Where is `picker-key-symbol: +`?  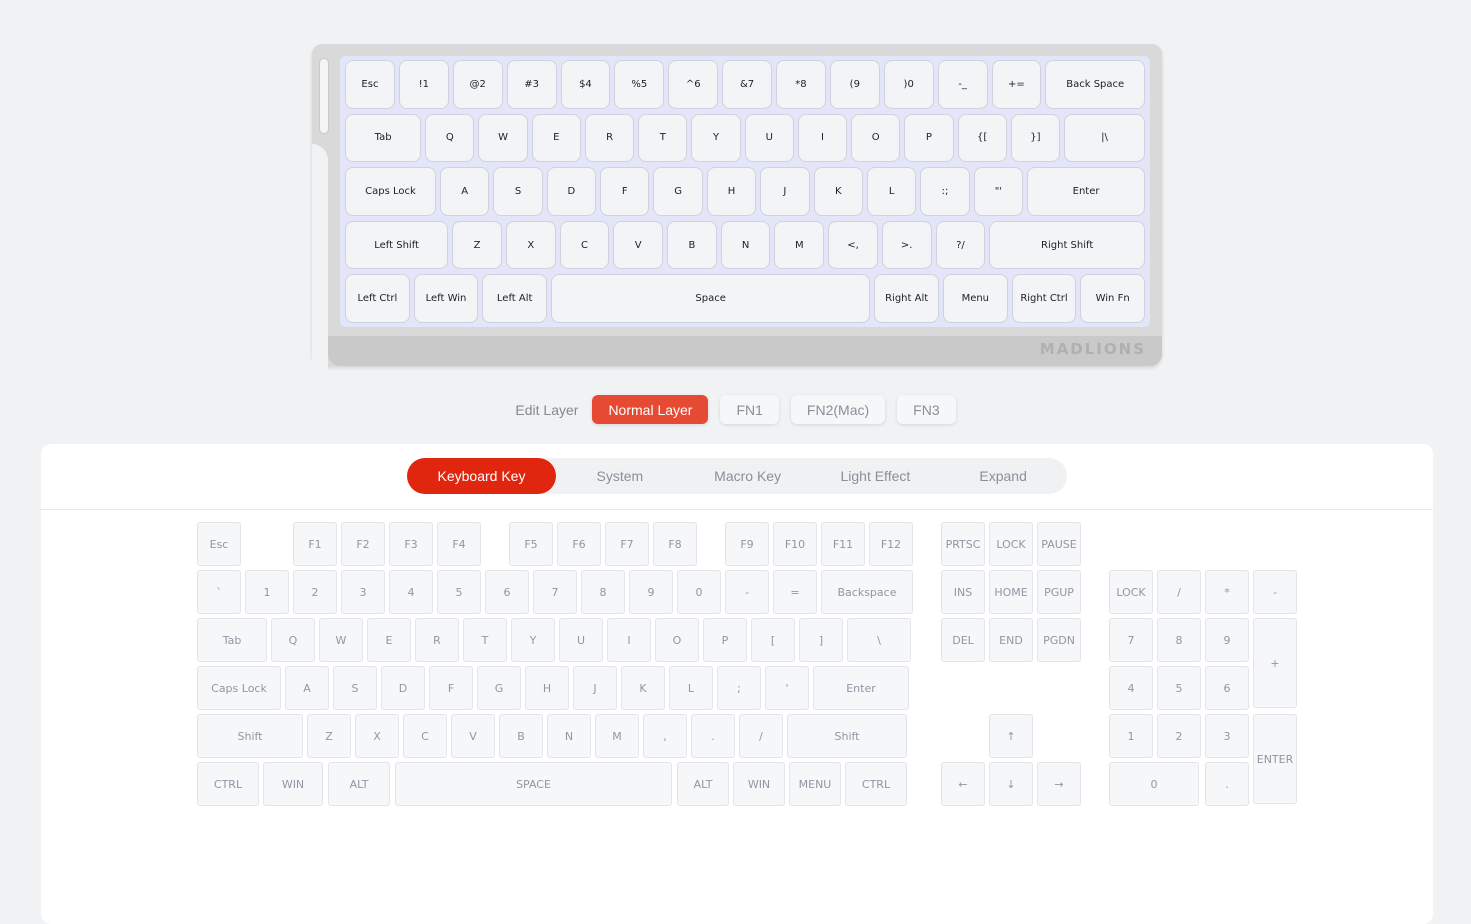 picker-key-symbol: + is located at coordinates (1275, 663).